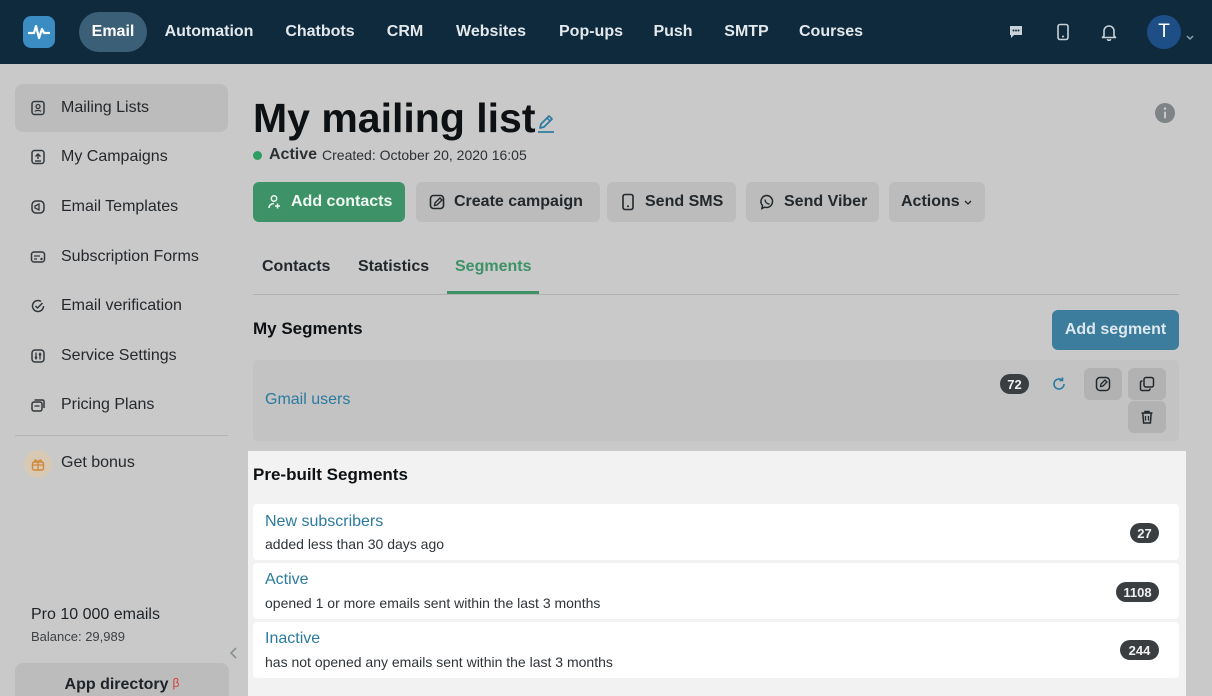  I want to click on chevron-left-icon, so click(234, 655).